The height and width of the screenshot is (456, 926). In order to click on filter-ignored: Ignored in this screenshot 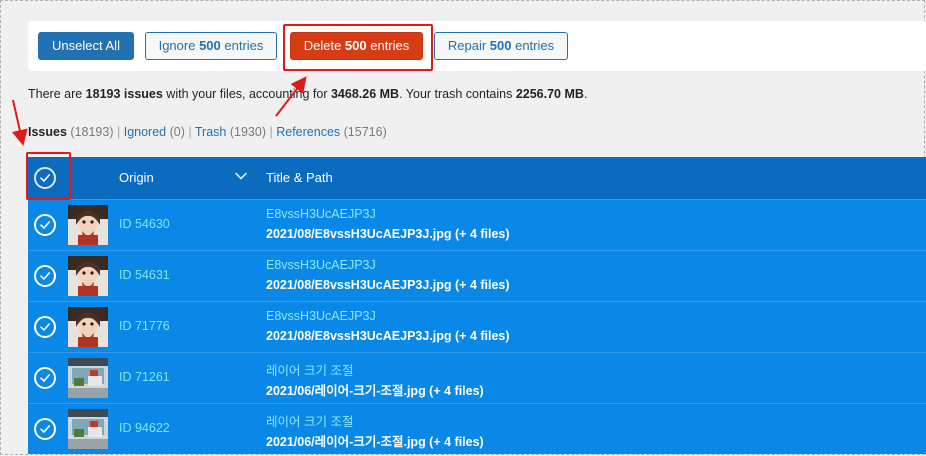, I will do `click(145, 132)`.